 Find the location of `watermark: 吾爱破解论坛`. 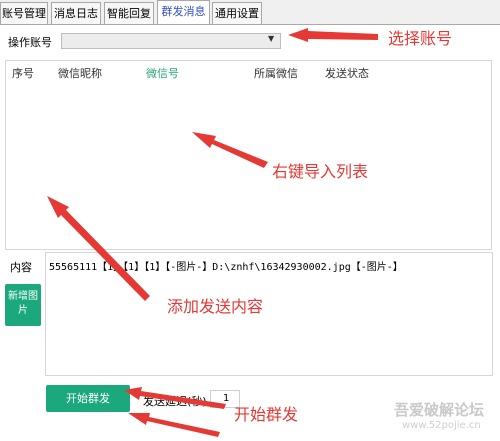

watermark: 吾爱破解论坛 is located at coordinates (439, 410).